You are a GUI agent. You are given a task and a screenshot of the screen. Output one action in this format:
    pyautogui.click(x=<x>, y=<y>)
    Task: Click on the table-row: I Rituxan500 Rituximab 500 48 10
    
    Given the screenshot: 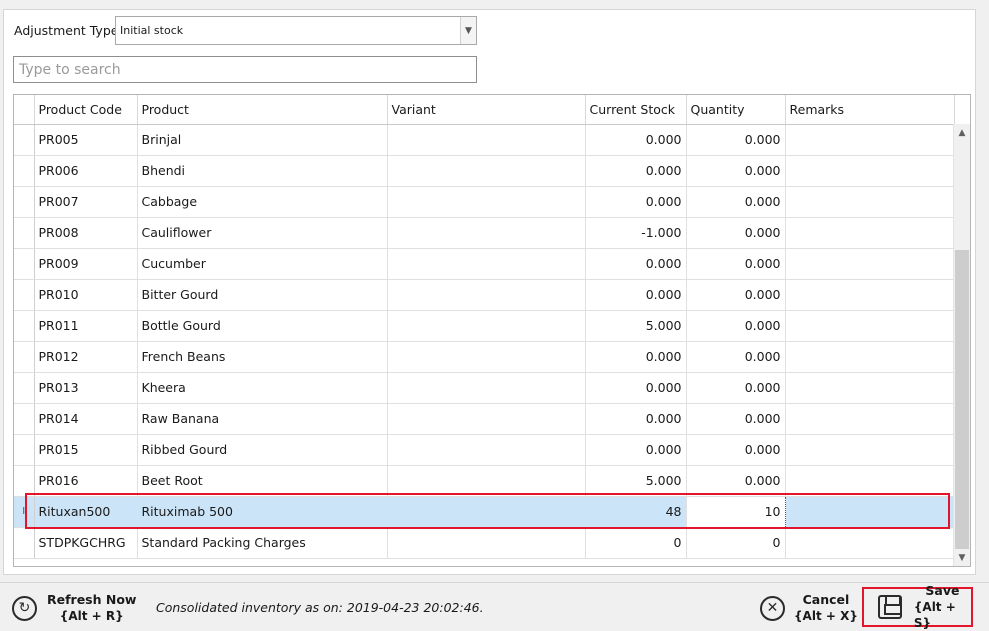 What is the action you would take?
    pyautogui.click(x=484, y=511)
    